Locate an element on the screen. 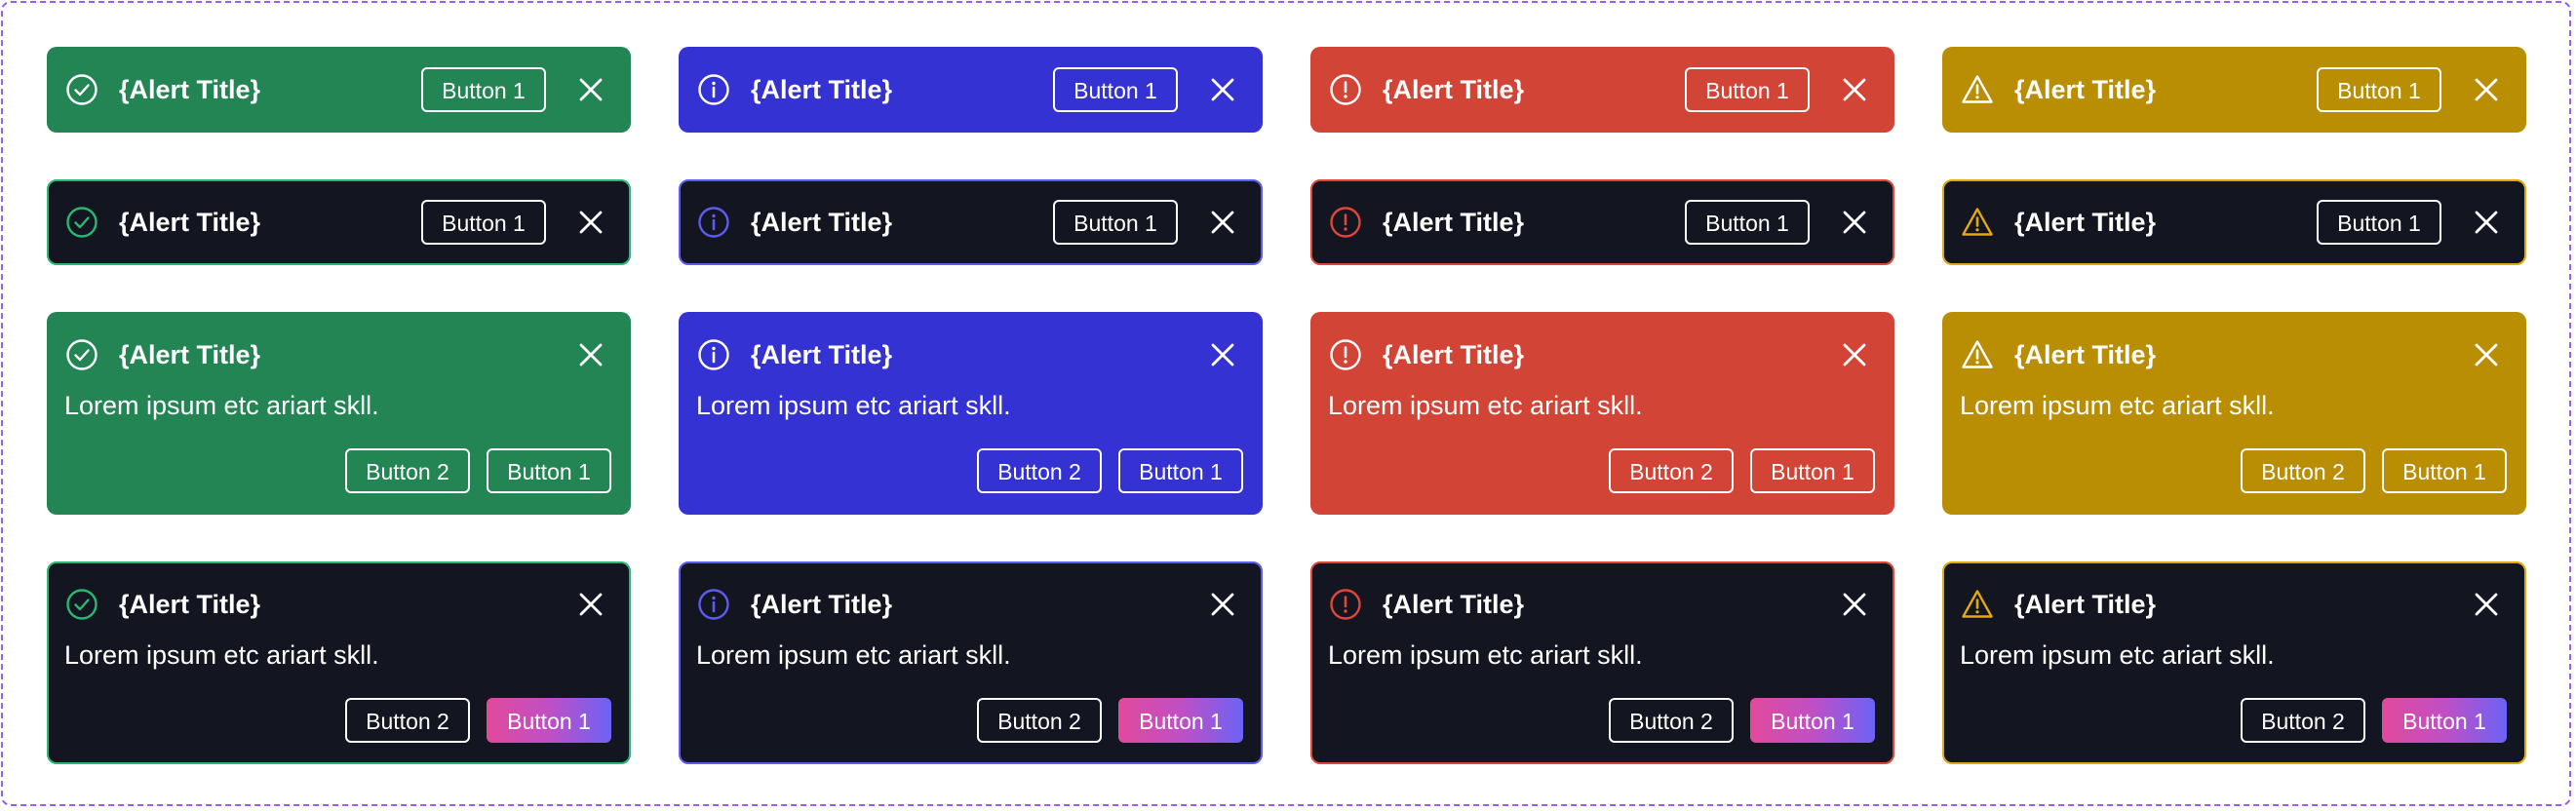 This screenshot has height=811, width=2576. alert-warning-filled-compact: {Alert Title} Button 1 is located at coordinates (2234, 90).